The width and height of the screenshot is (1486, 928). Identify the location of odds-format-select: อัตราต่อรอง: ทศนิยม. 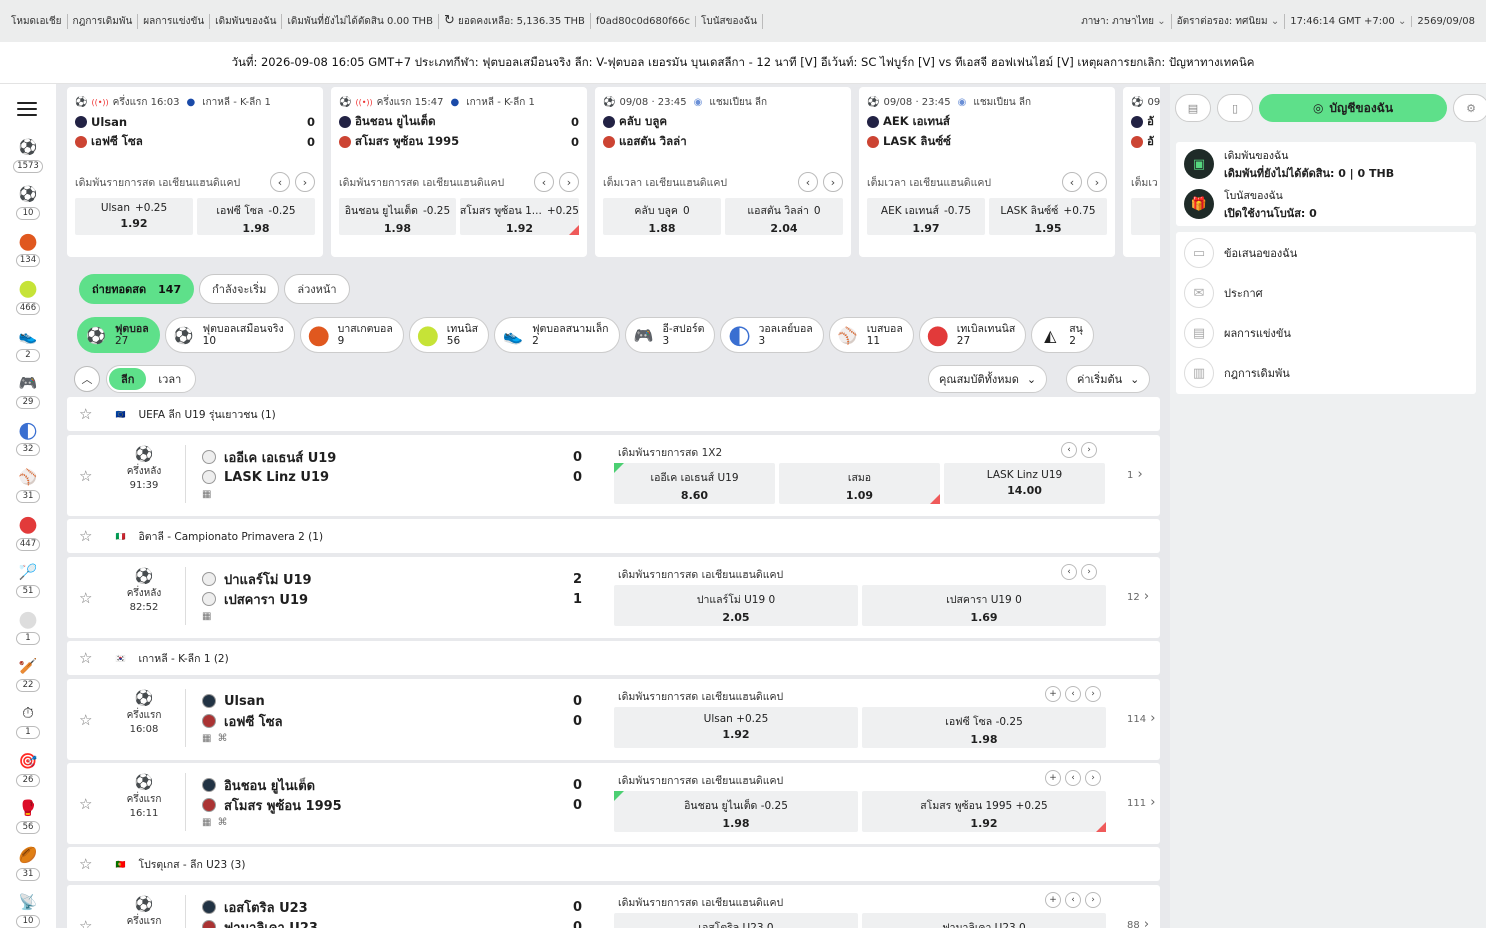
(1229, 21).